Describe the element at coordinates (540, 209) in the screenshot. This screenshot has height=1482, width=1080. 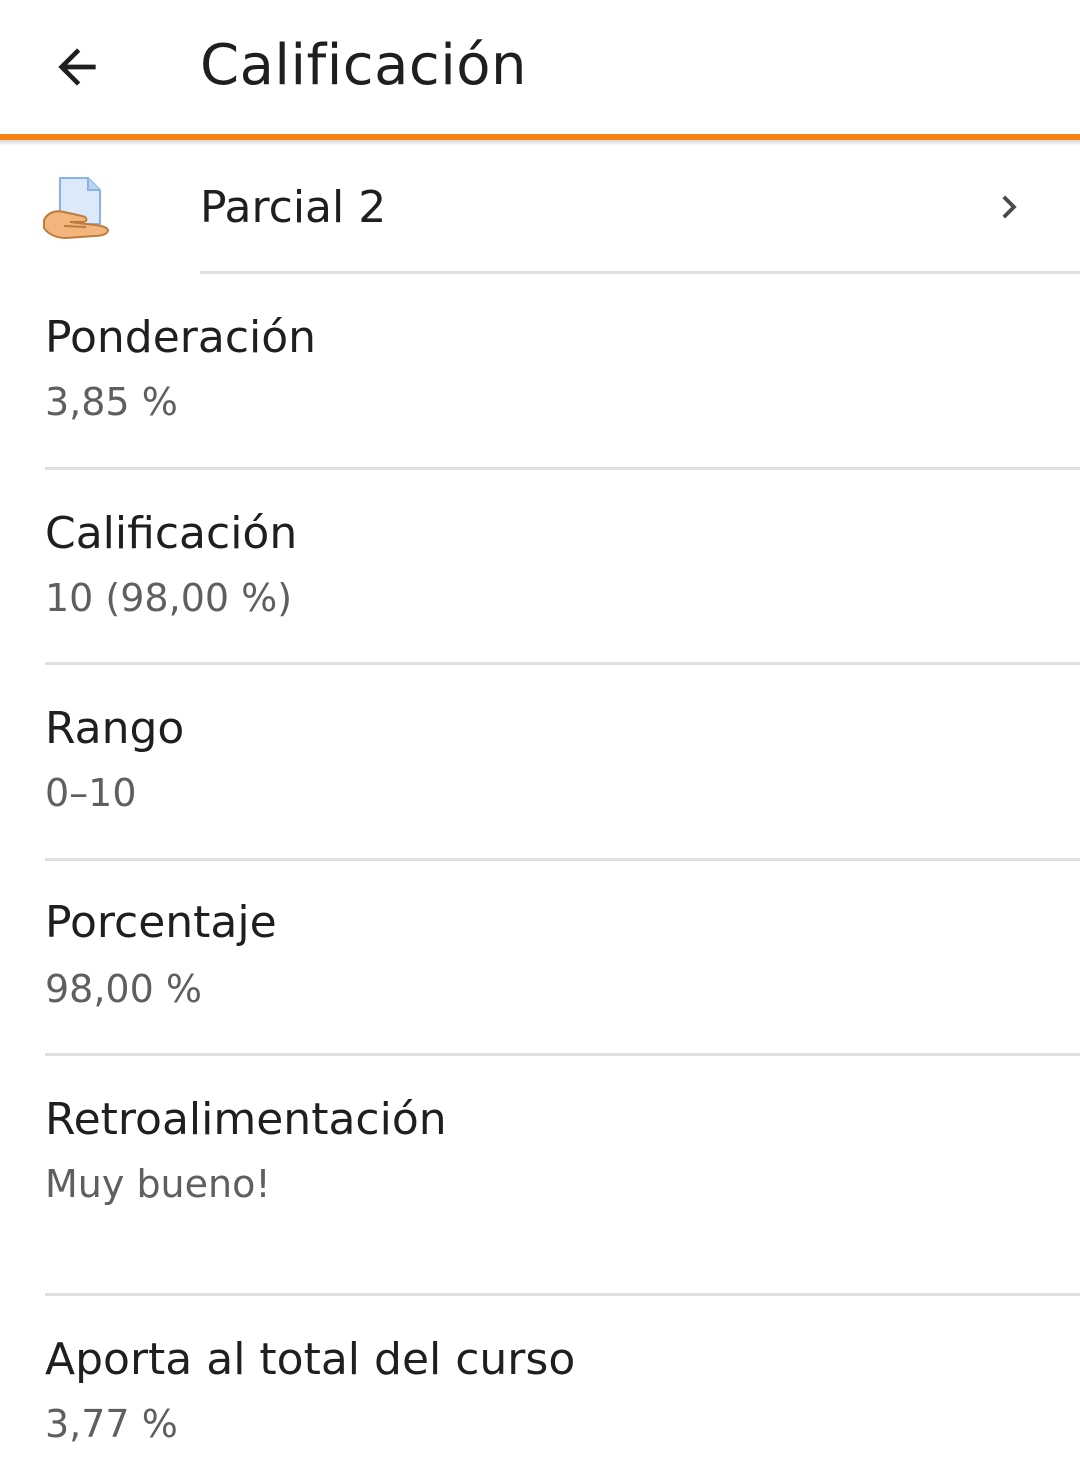
I see `grade-item-row: Parcial 2` at that location.